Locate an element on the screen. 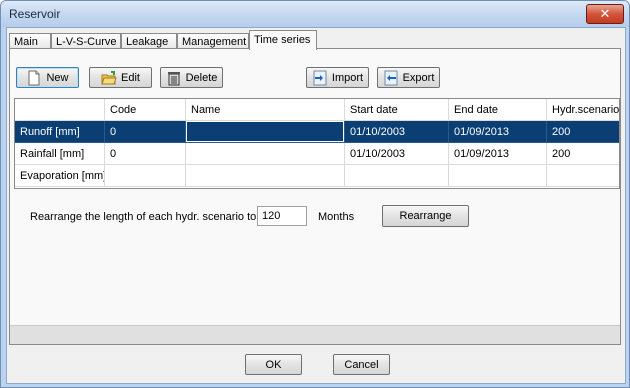  cancel-button-label: Cancel is located at coordinates (361, 364).